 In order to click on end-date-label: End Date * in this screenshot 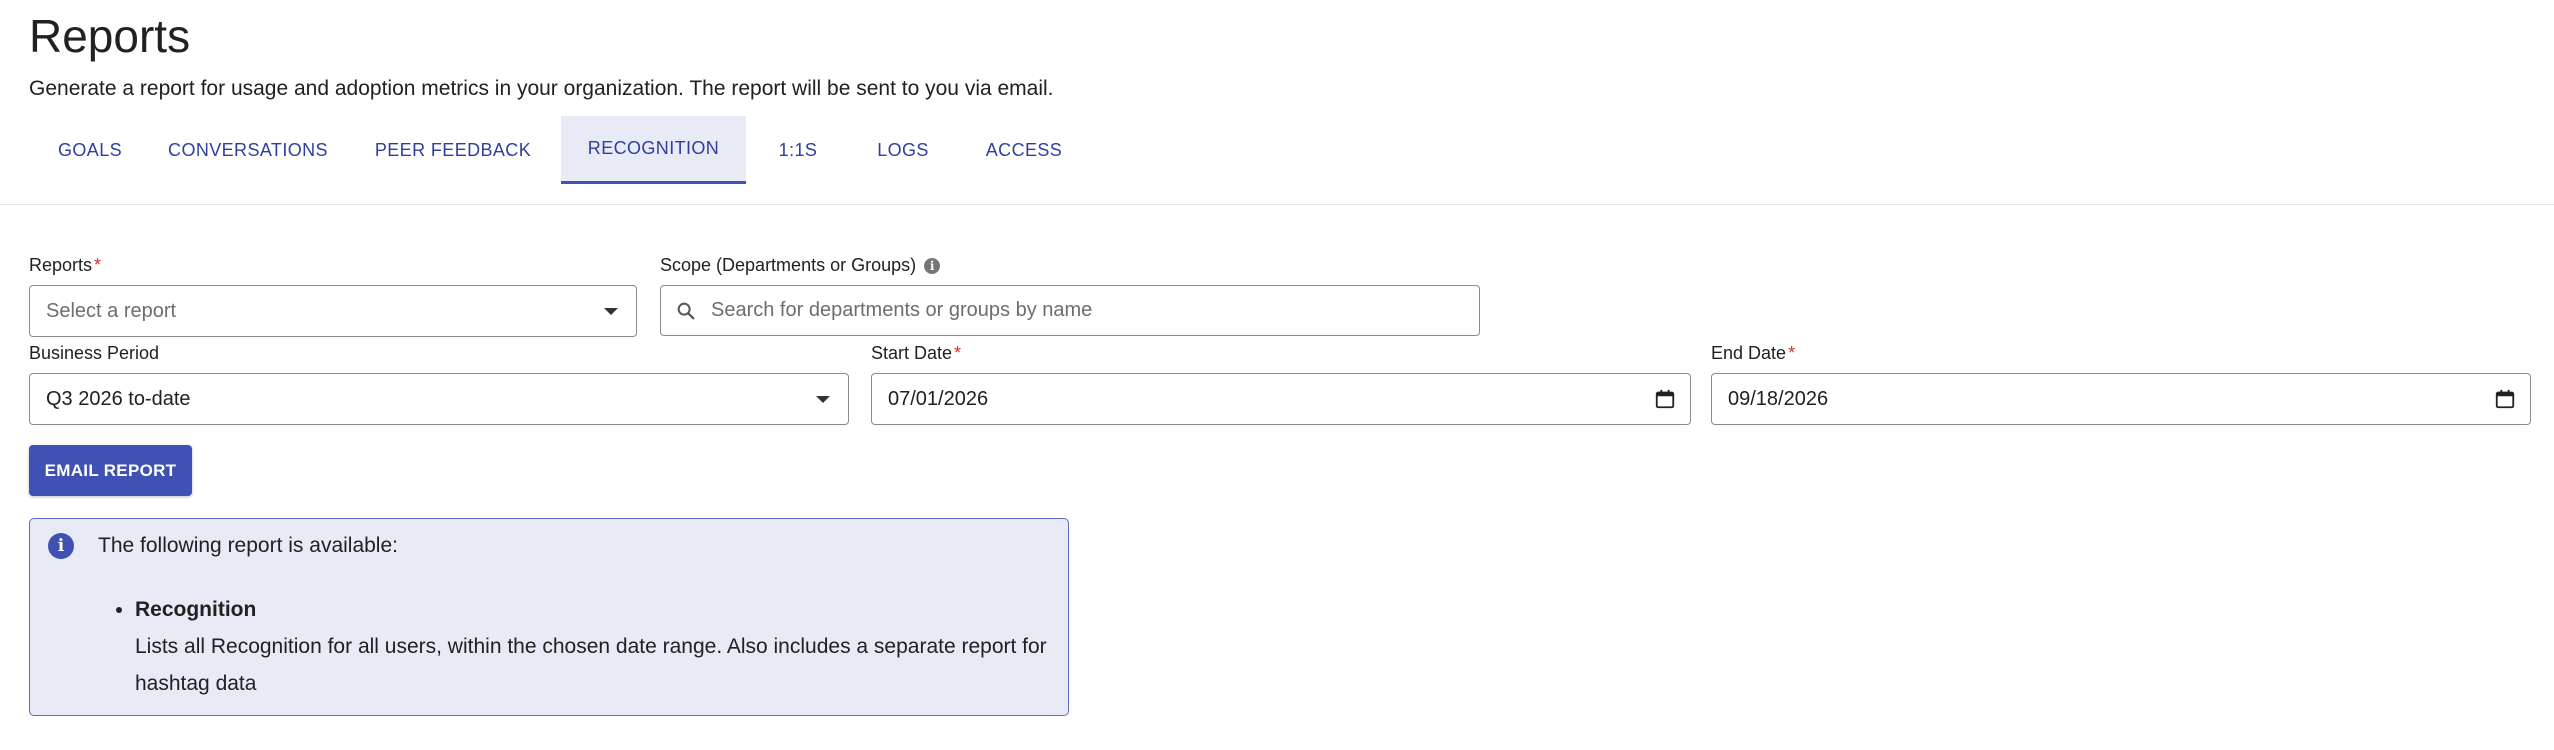, I will do `click(1753, 353)`.